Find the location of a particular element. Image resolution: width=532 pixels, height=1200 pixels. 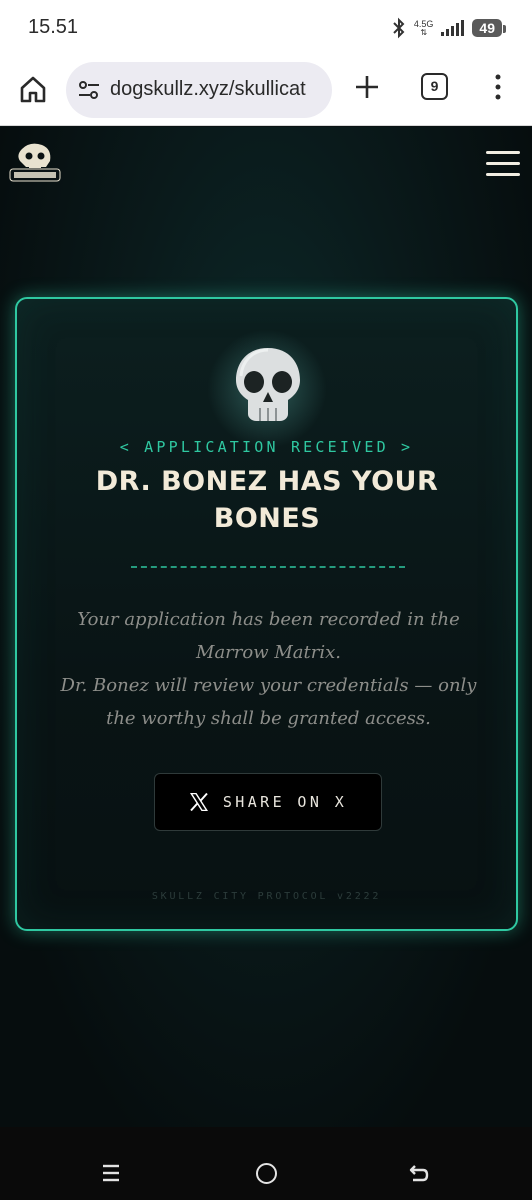

status-icons: 4.5G ⇅ 49 is located at coordinates (449, 28).